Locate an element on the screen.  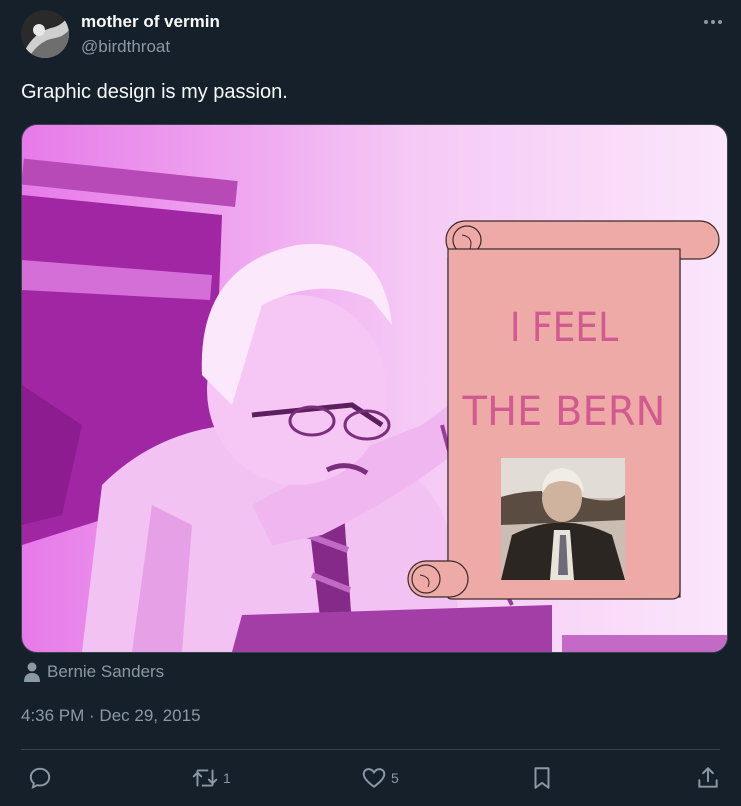
avatar is located at coordinates (45, 34).